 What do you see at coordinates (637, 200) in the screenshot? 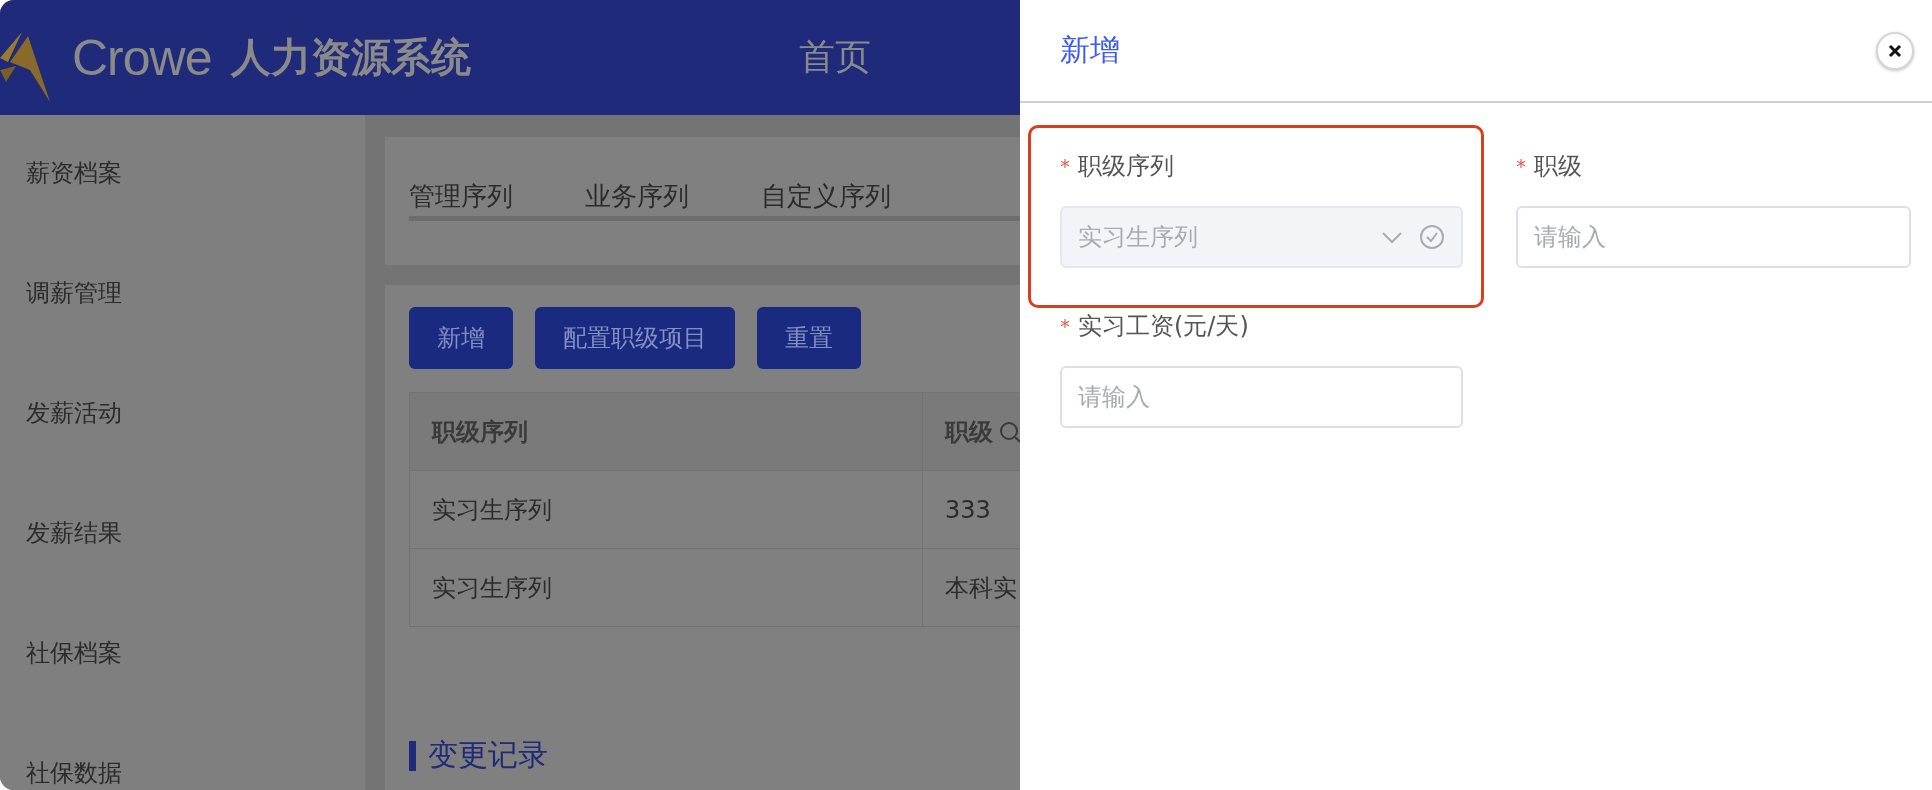
I see `tab: 业务序列` at bounding box center [637, 200].